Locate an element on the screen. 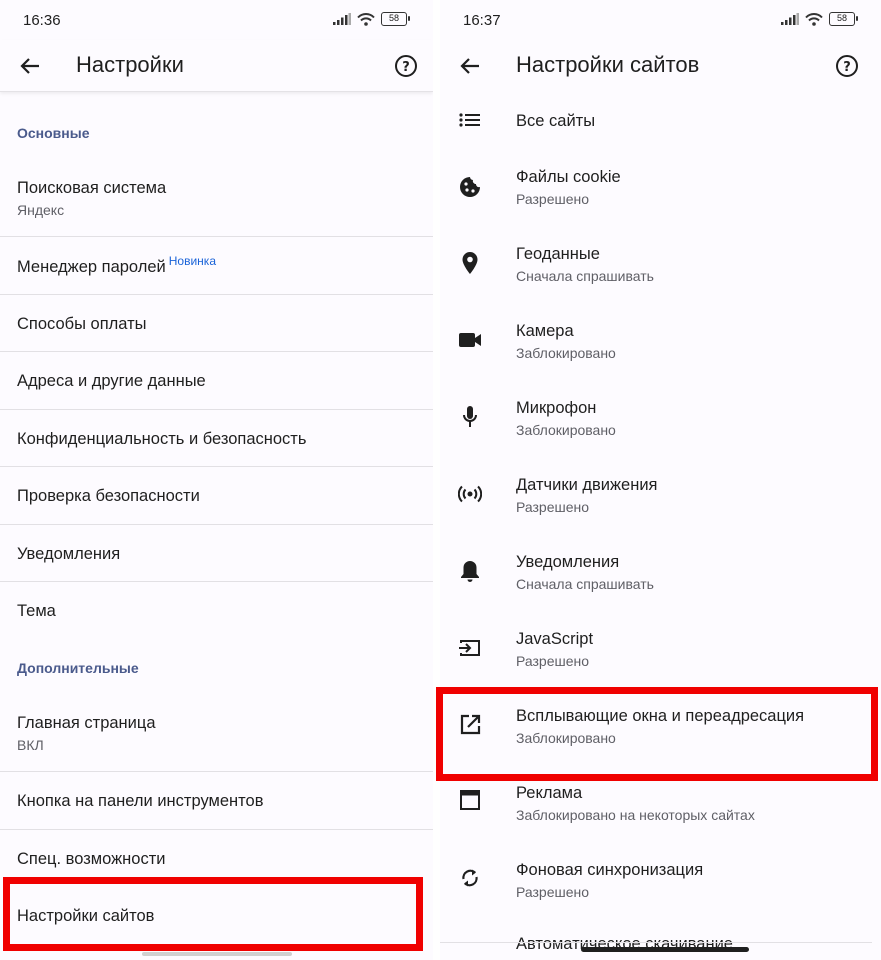  settings-item-privacy: Конфиденциальность и безопасность is located at coordinates (216, 438).